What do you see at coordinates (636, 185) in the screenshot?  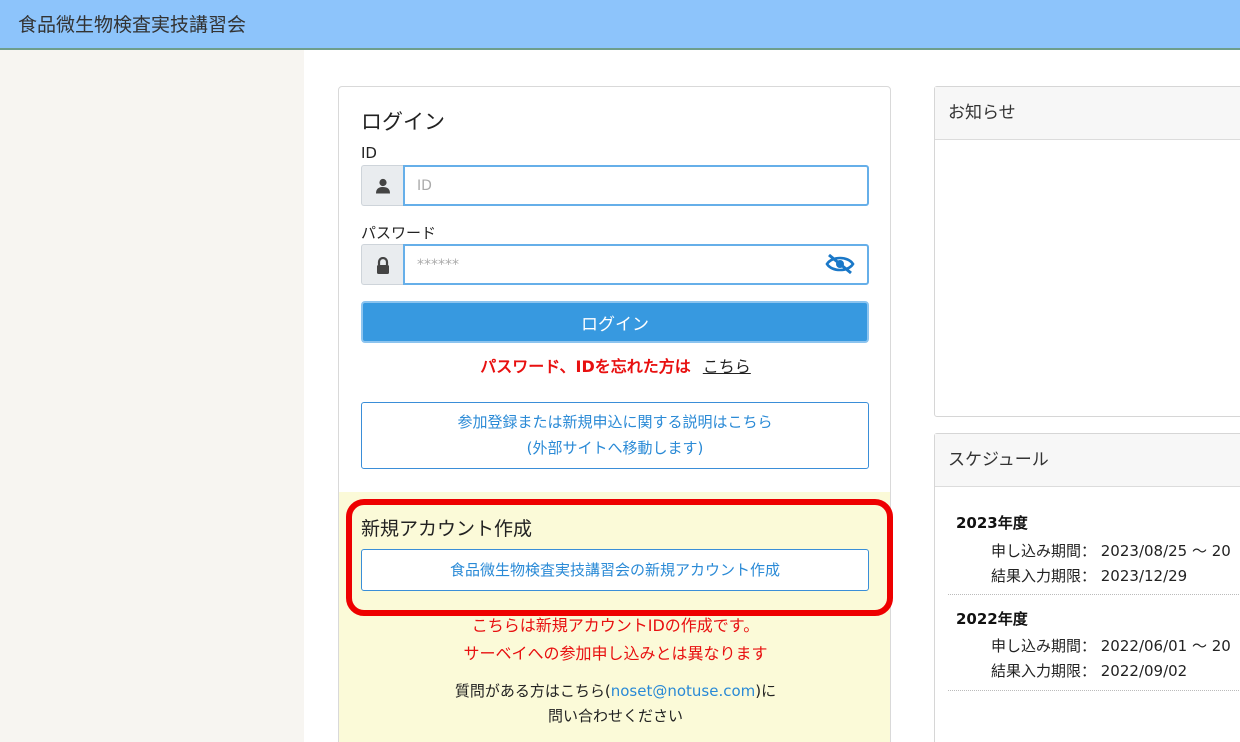 I see `id-input` at bounding box center [636, 185].